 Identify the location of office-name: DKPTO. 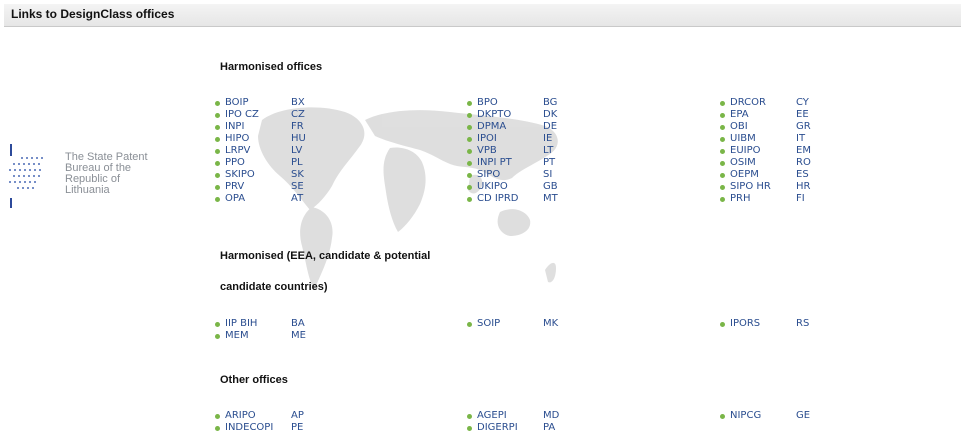
(494, 115).